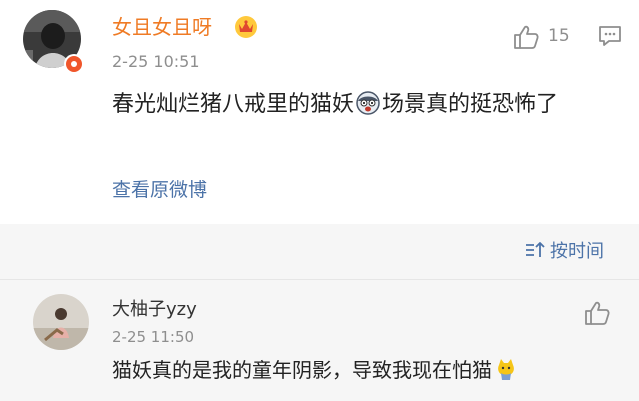 This screenshot has width=639, height=401. I want to click on comment-text-part1: 春光灿烂猪八戒里的猫妖, so click(233, 104).